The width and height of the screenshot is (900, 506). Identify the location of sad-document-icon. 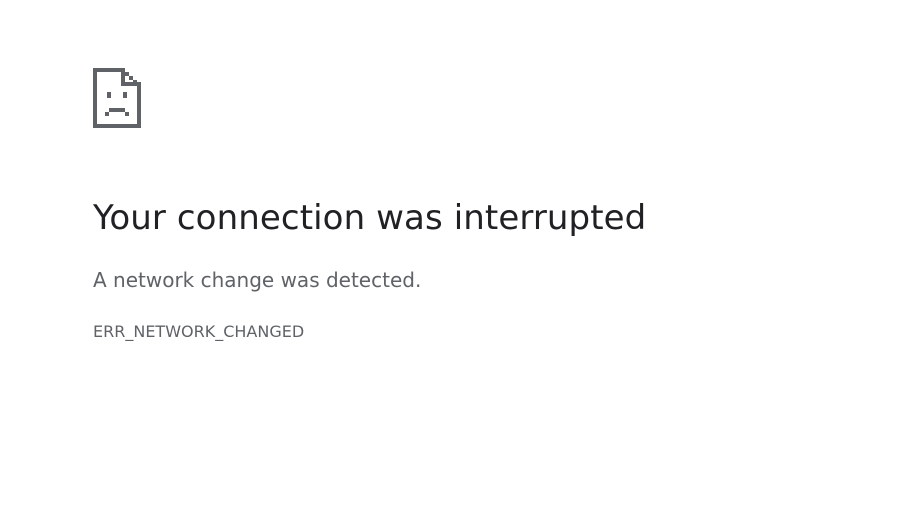
(117, 98).